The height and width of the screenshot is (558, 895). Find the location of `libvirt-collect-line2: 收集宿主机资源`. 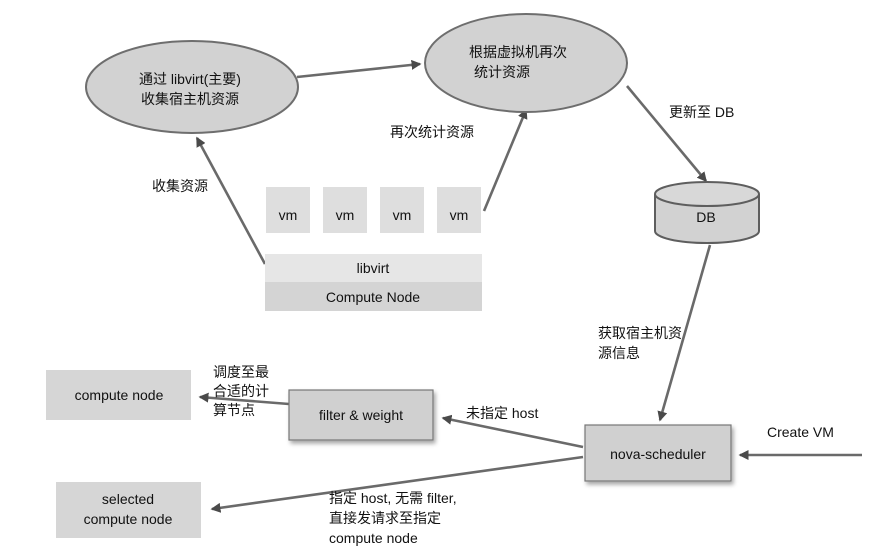

libvirt-collect-line2: 收集宿主机资源 is located at coordinates (190, 99).